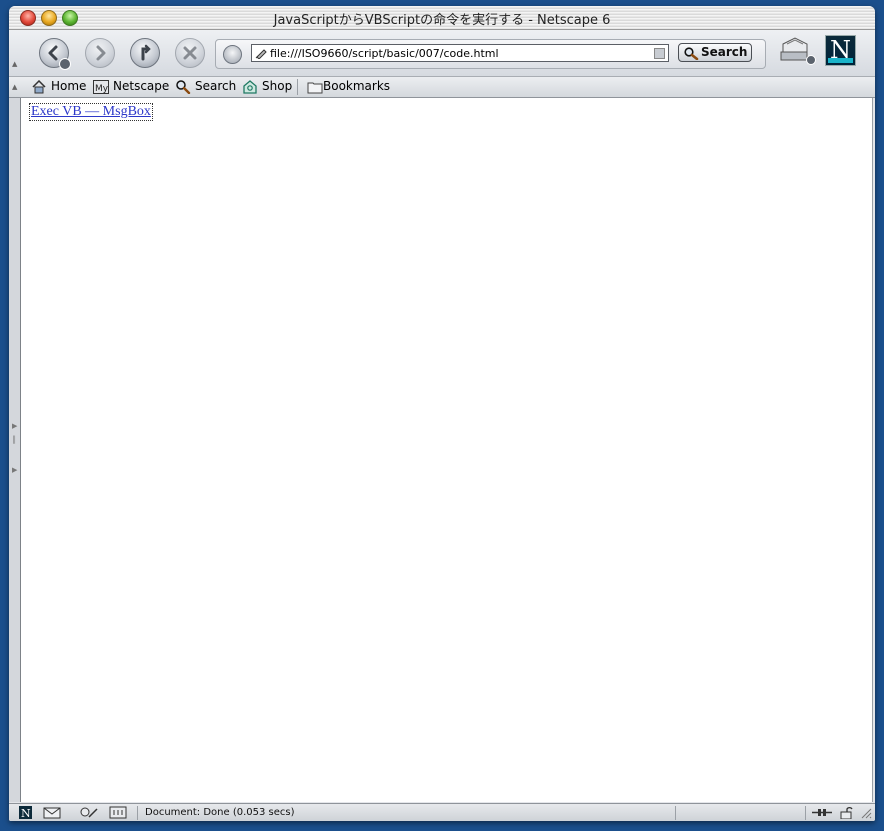  I want to click on mail-icon, so click(52, 812).